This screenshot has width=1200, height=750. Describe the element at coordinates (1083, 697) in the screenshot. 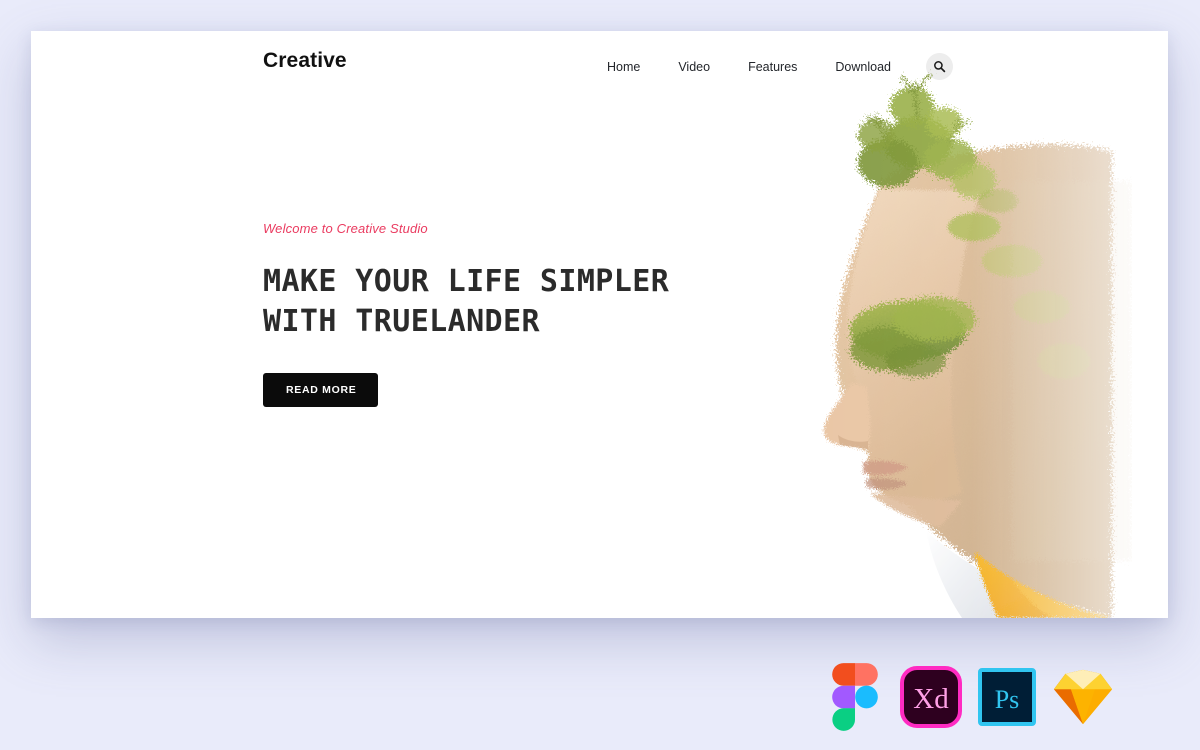

I see `sketch-icon` at that location.